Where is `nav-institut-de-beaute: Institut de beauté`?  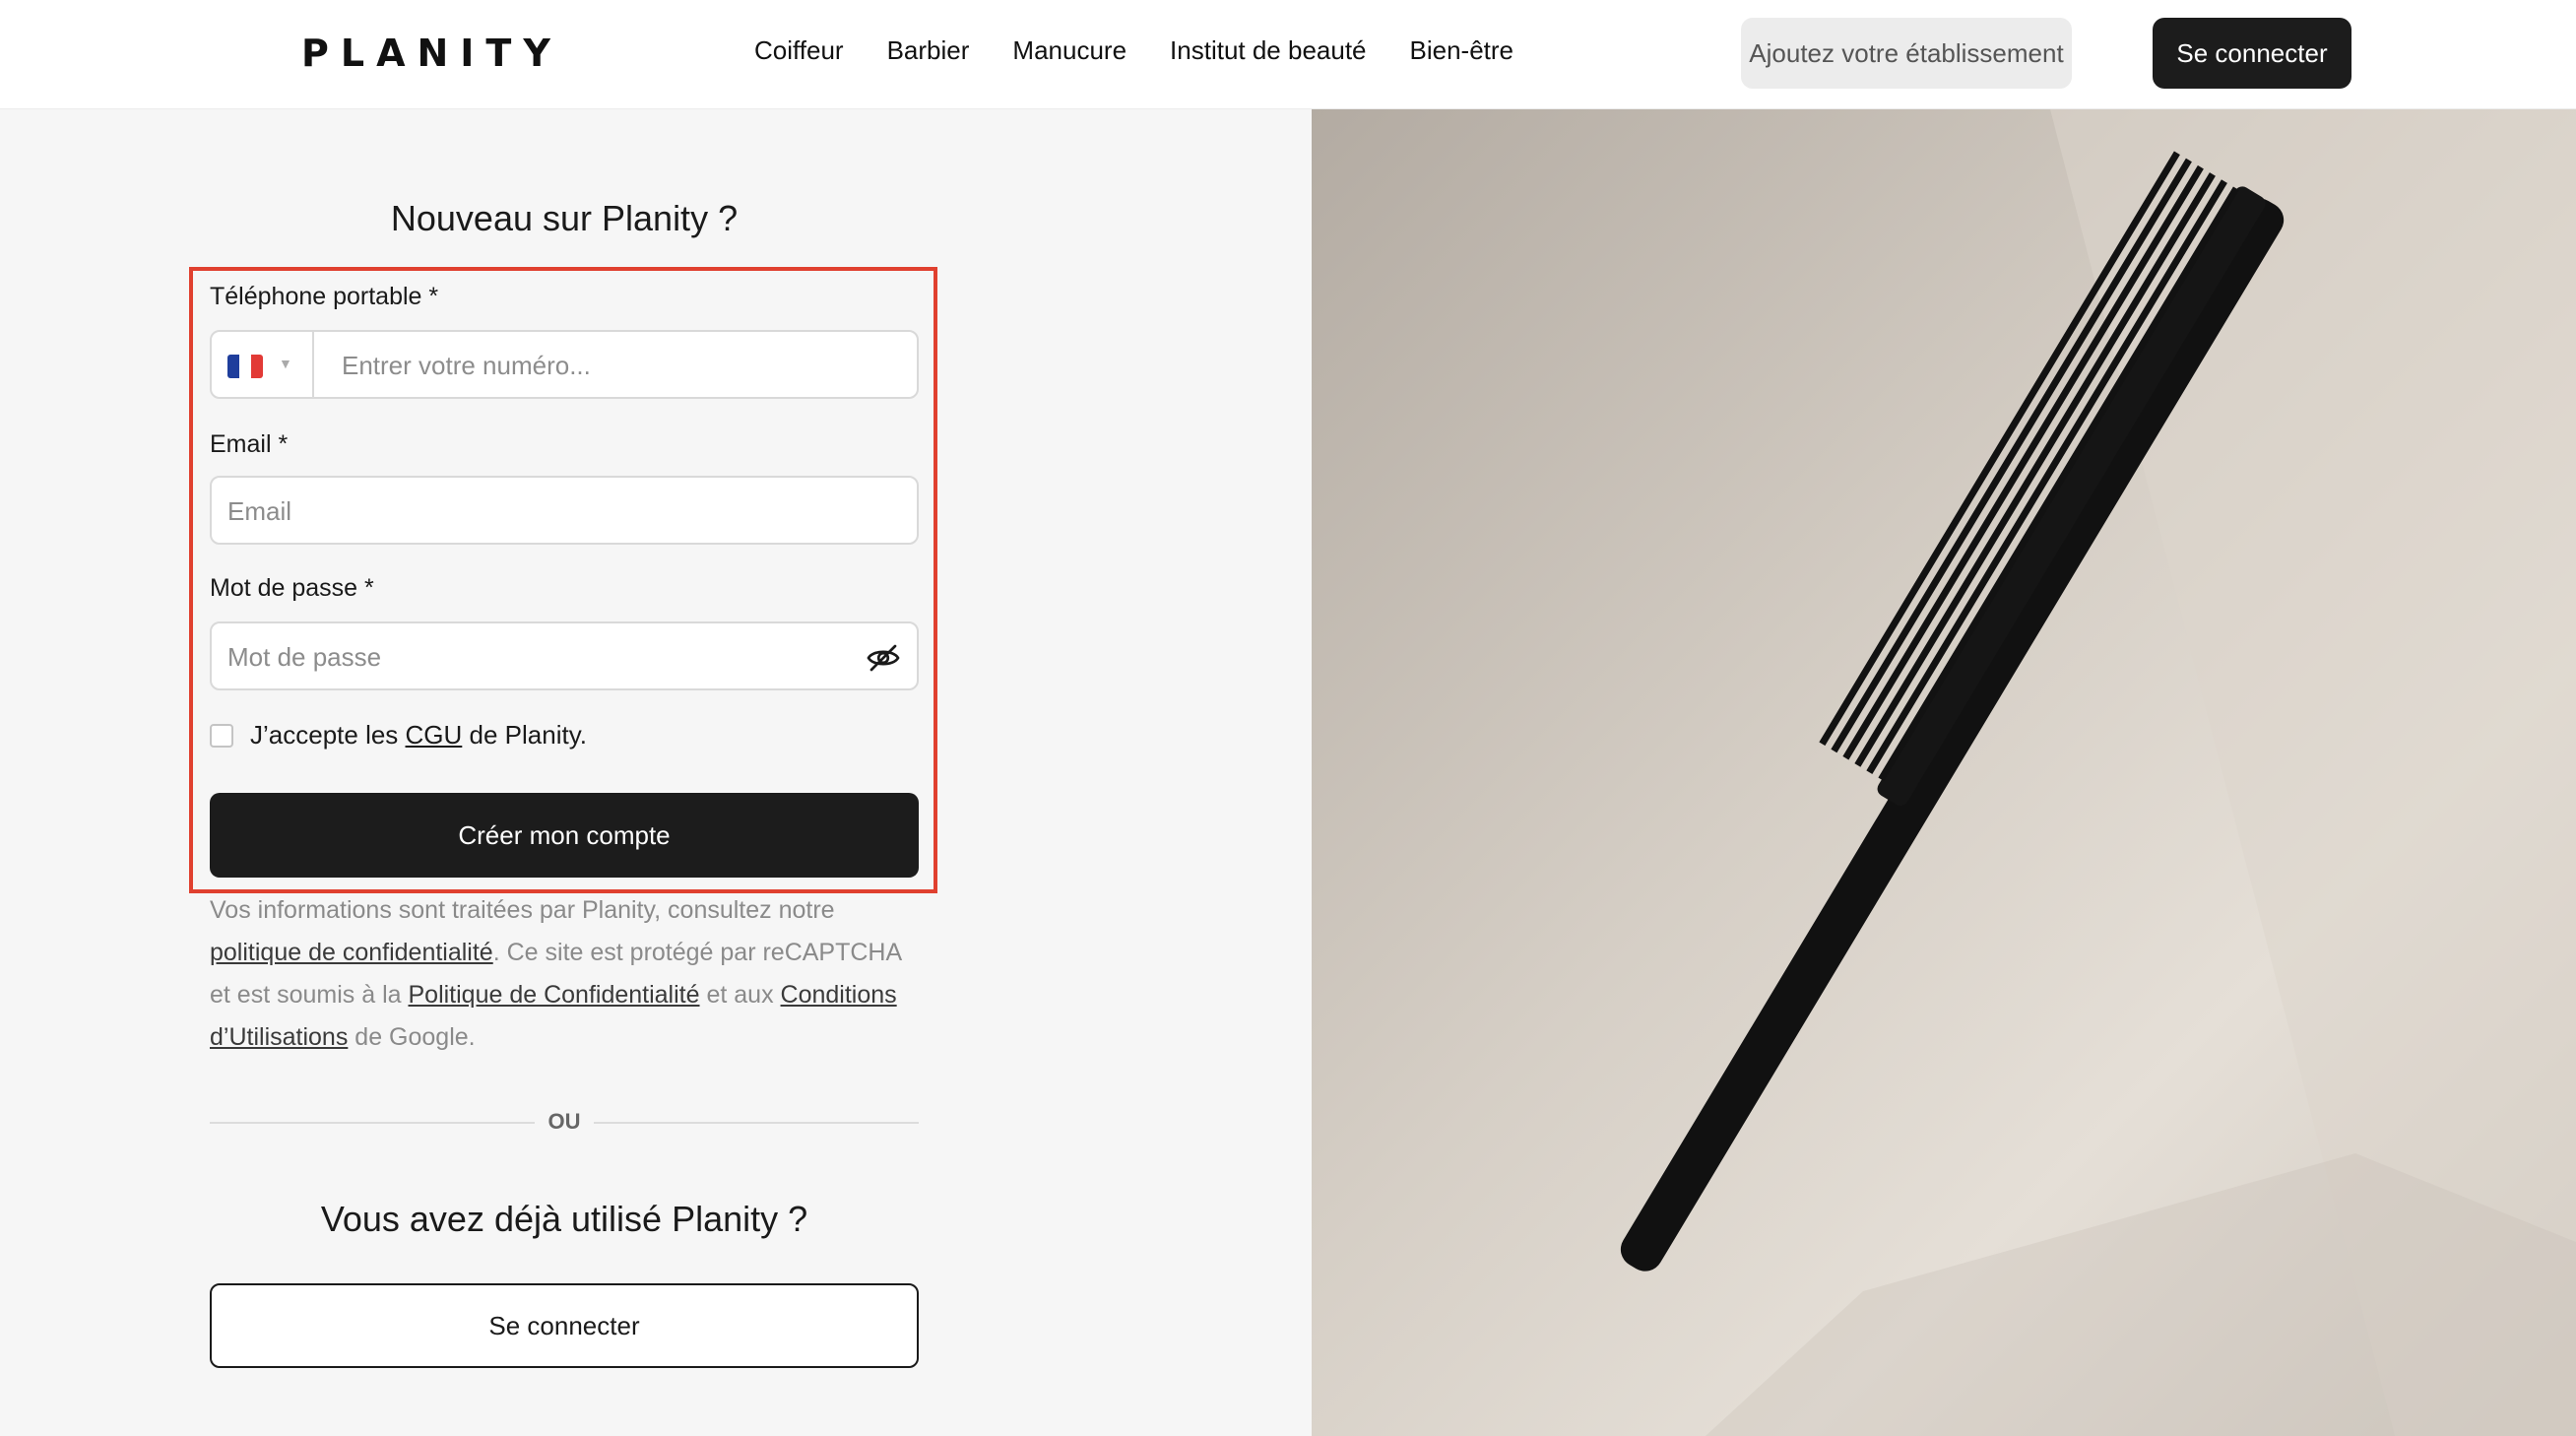 nav-institut-de-beaute: Institut de beauté is located at coordinates (1268, 51).